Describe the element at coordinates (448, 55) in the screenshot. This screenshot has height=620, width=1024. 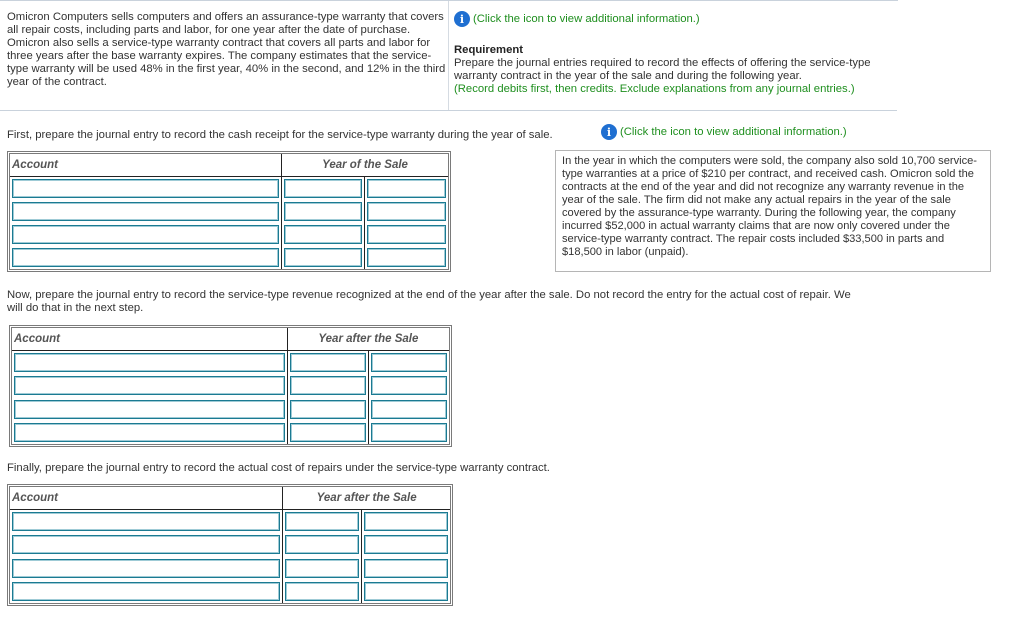
I see `panel-divider` at that location.